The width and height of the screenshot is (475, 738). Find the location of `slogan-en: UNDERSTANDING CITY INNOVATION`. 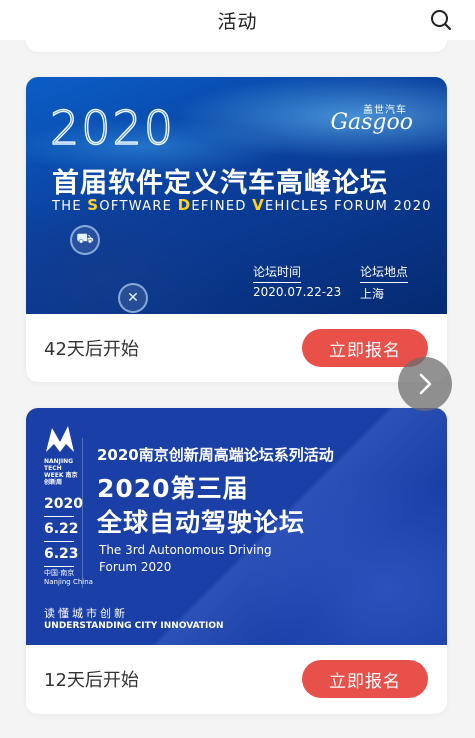

slogan-en: UNDERSTANDING CITY INNOVATION is located at coordinates (134, 626).